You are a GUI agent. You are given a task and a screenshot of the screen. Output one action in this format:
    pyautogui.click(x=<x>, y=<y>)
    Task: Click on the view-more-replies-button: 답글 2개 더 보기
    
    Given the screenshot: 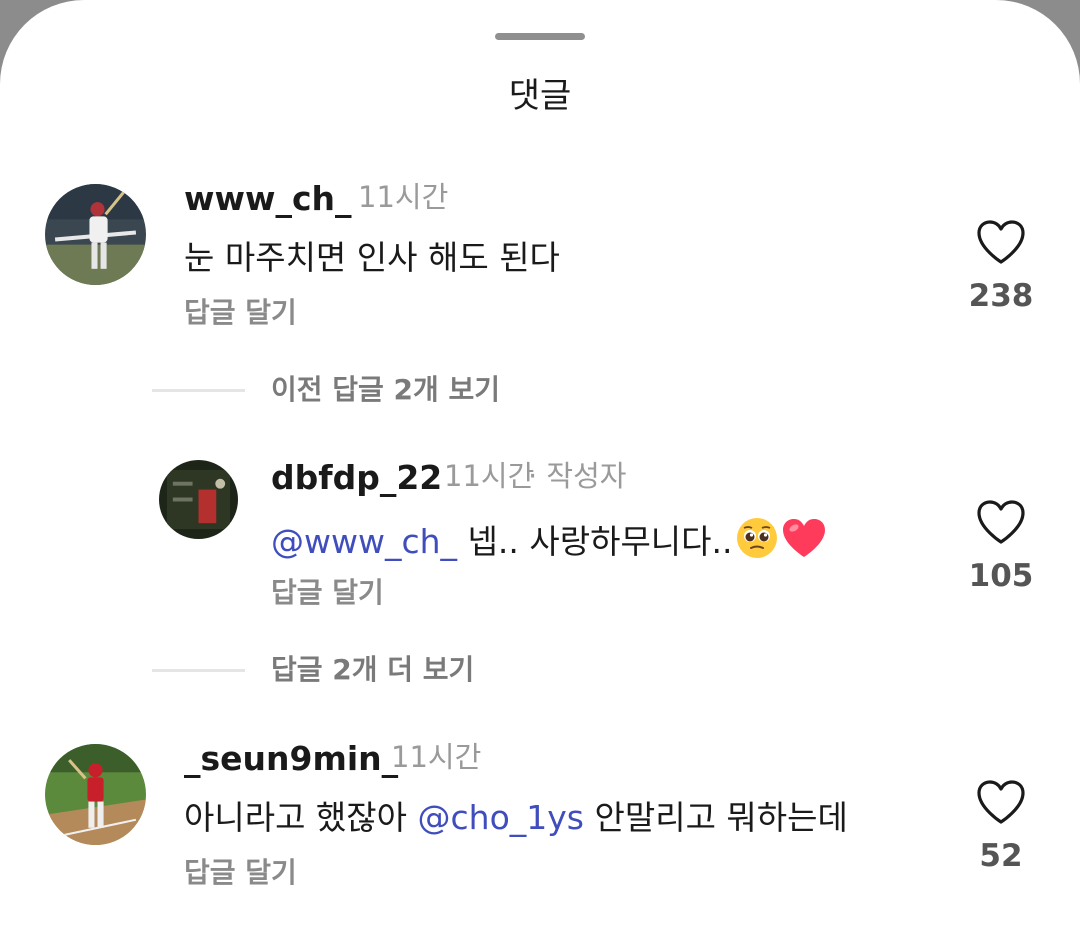 What is the action you would take?
    pyautogui.click(x=372, y=670)
    